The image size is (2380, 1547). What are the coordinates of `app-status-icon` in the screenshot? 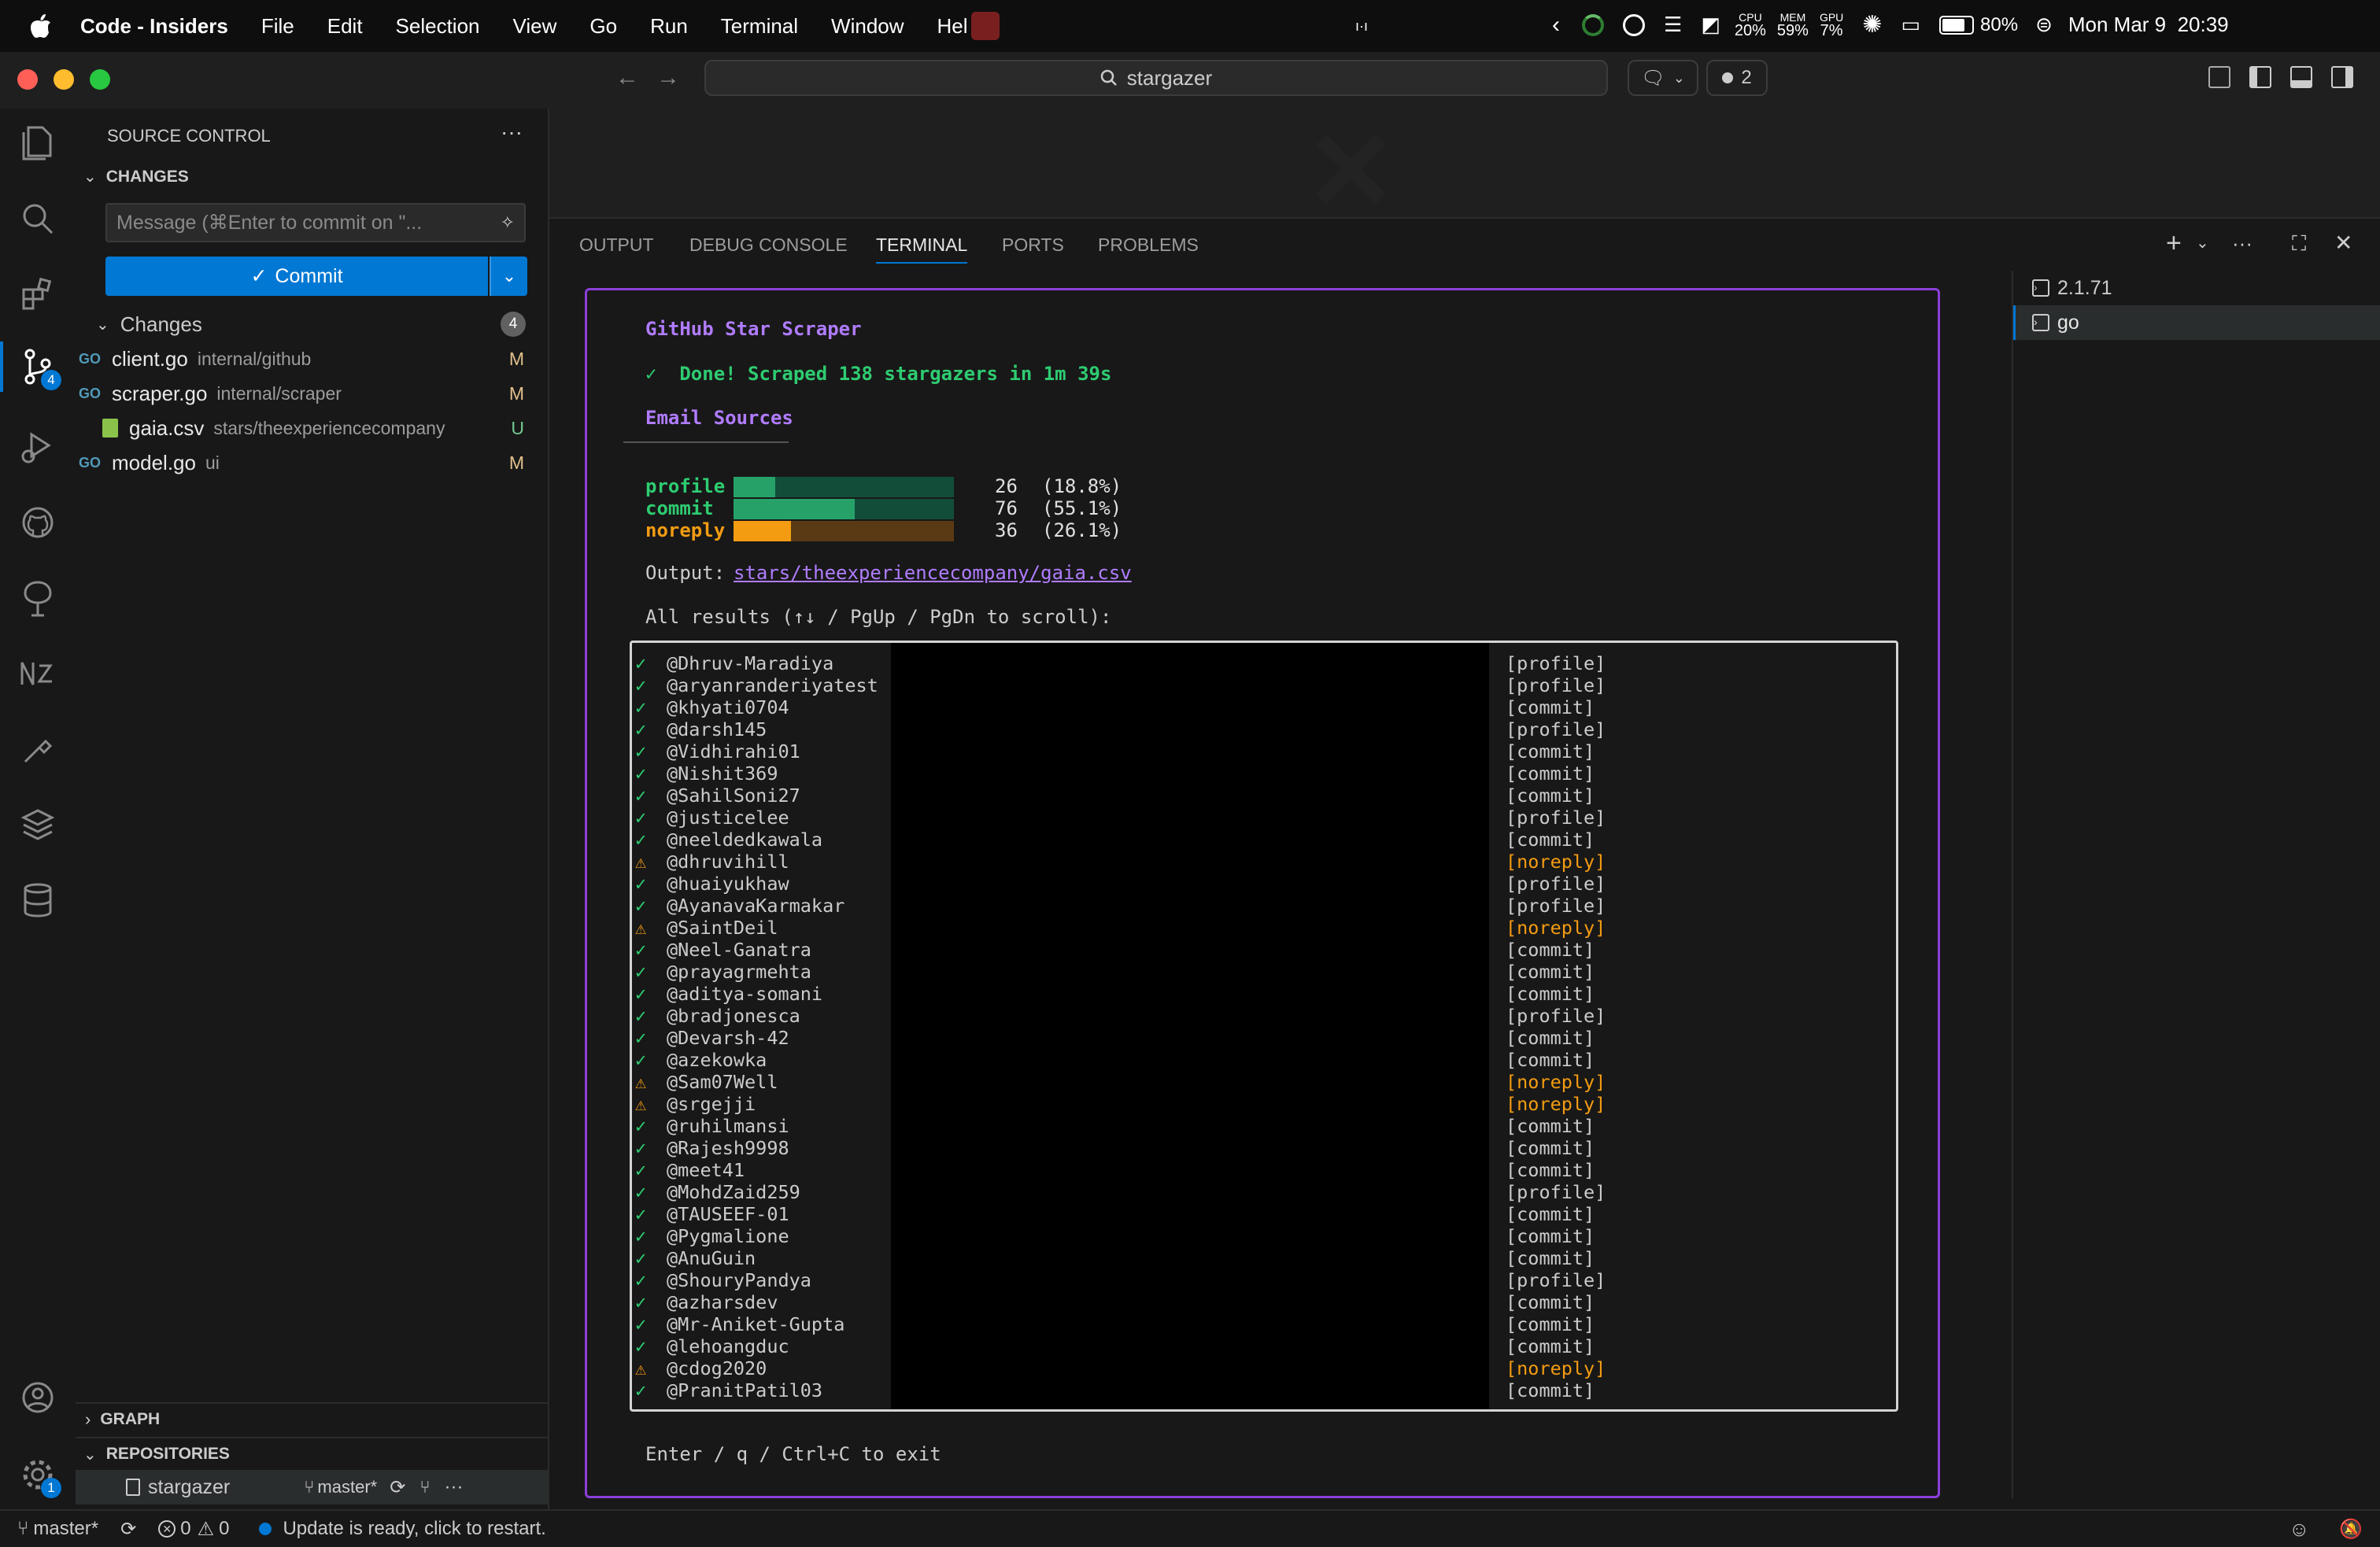 It's located at (985, 26).